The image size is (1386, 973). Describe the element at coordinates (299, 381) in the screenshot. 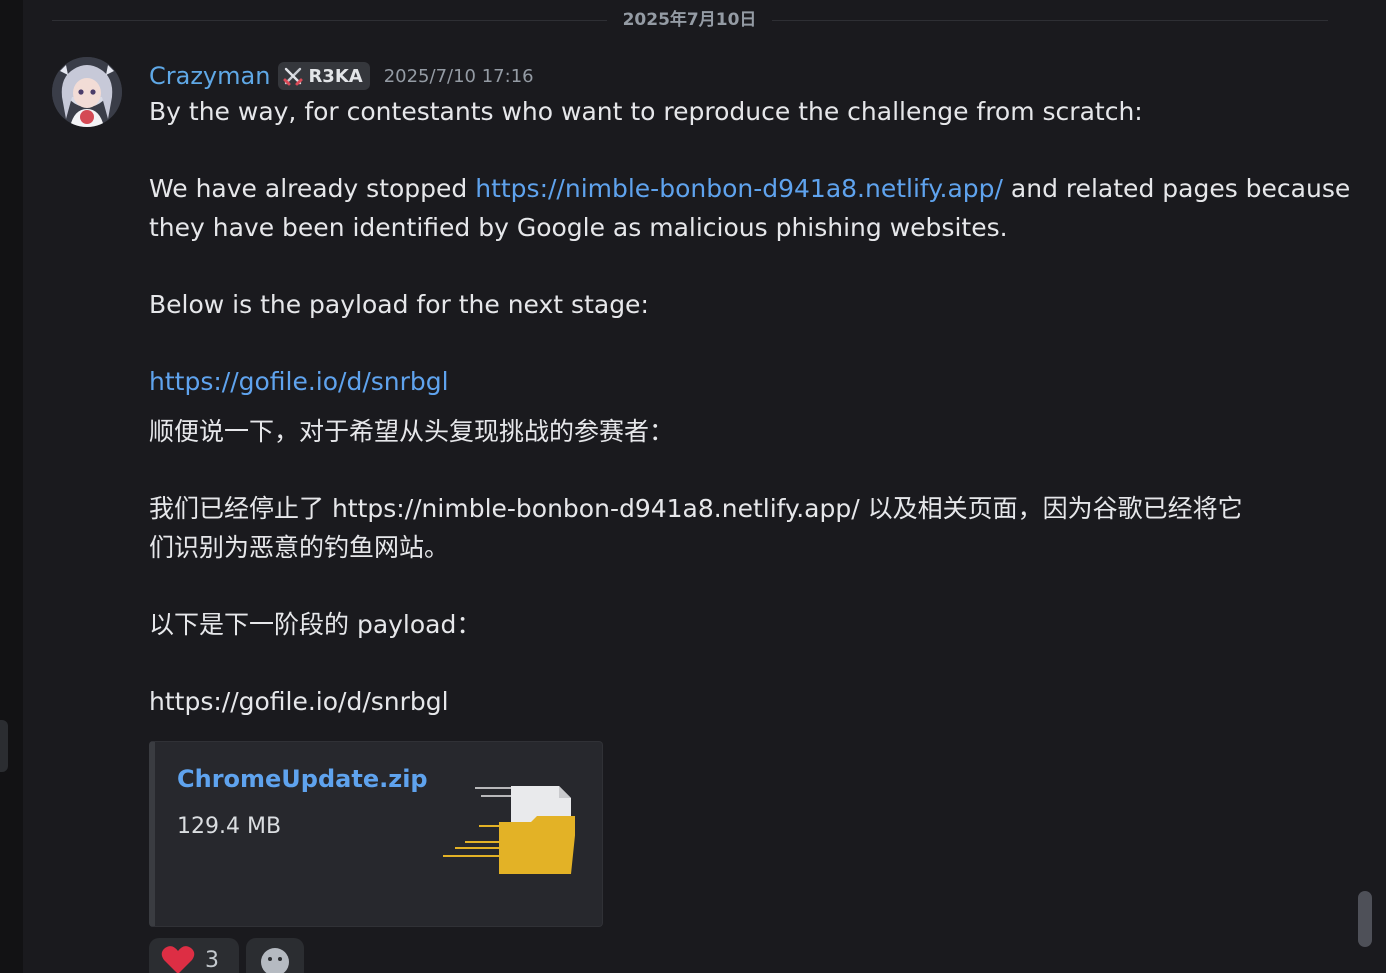

I see `gofile-link: https://gofile.io/d/snrbgl` at that location.